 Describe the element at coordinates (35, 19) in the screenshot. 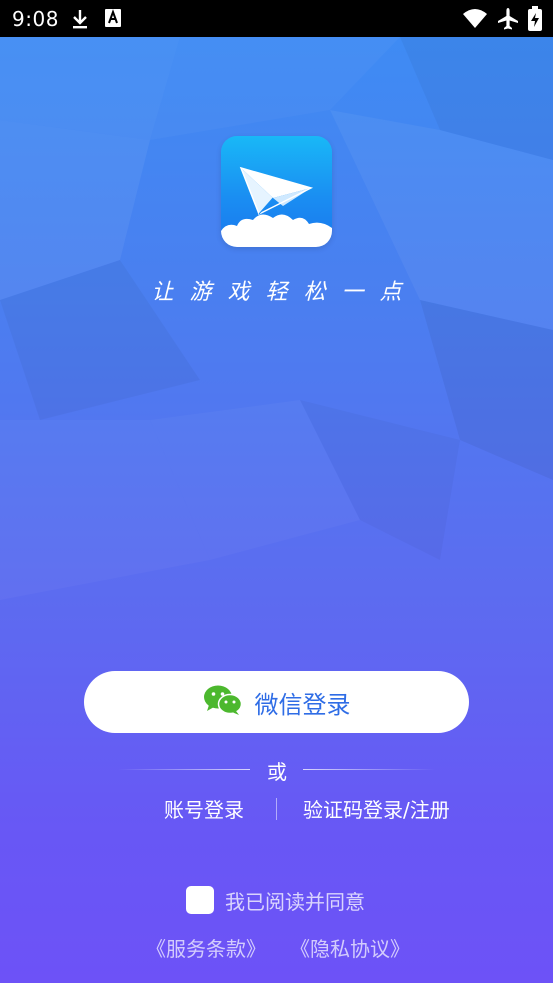

I see `status-time: 9:08` at that location.